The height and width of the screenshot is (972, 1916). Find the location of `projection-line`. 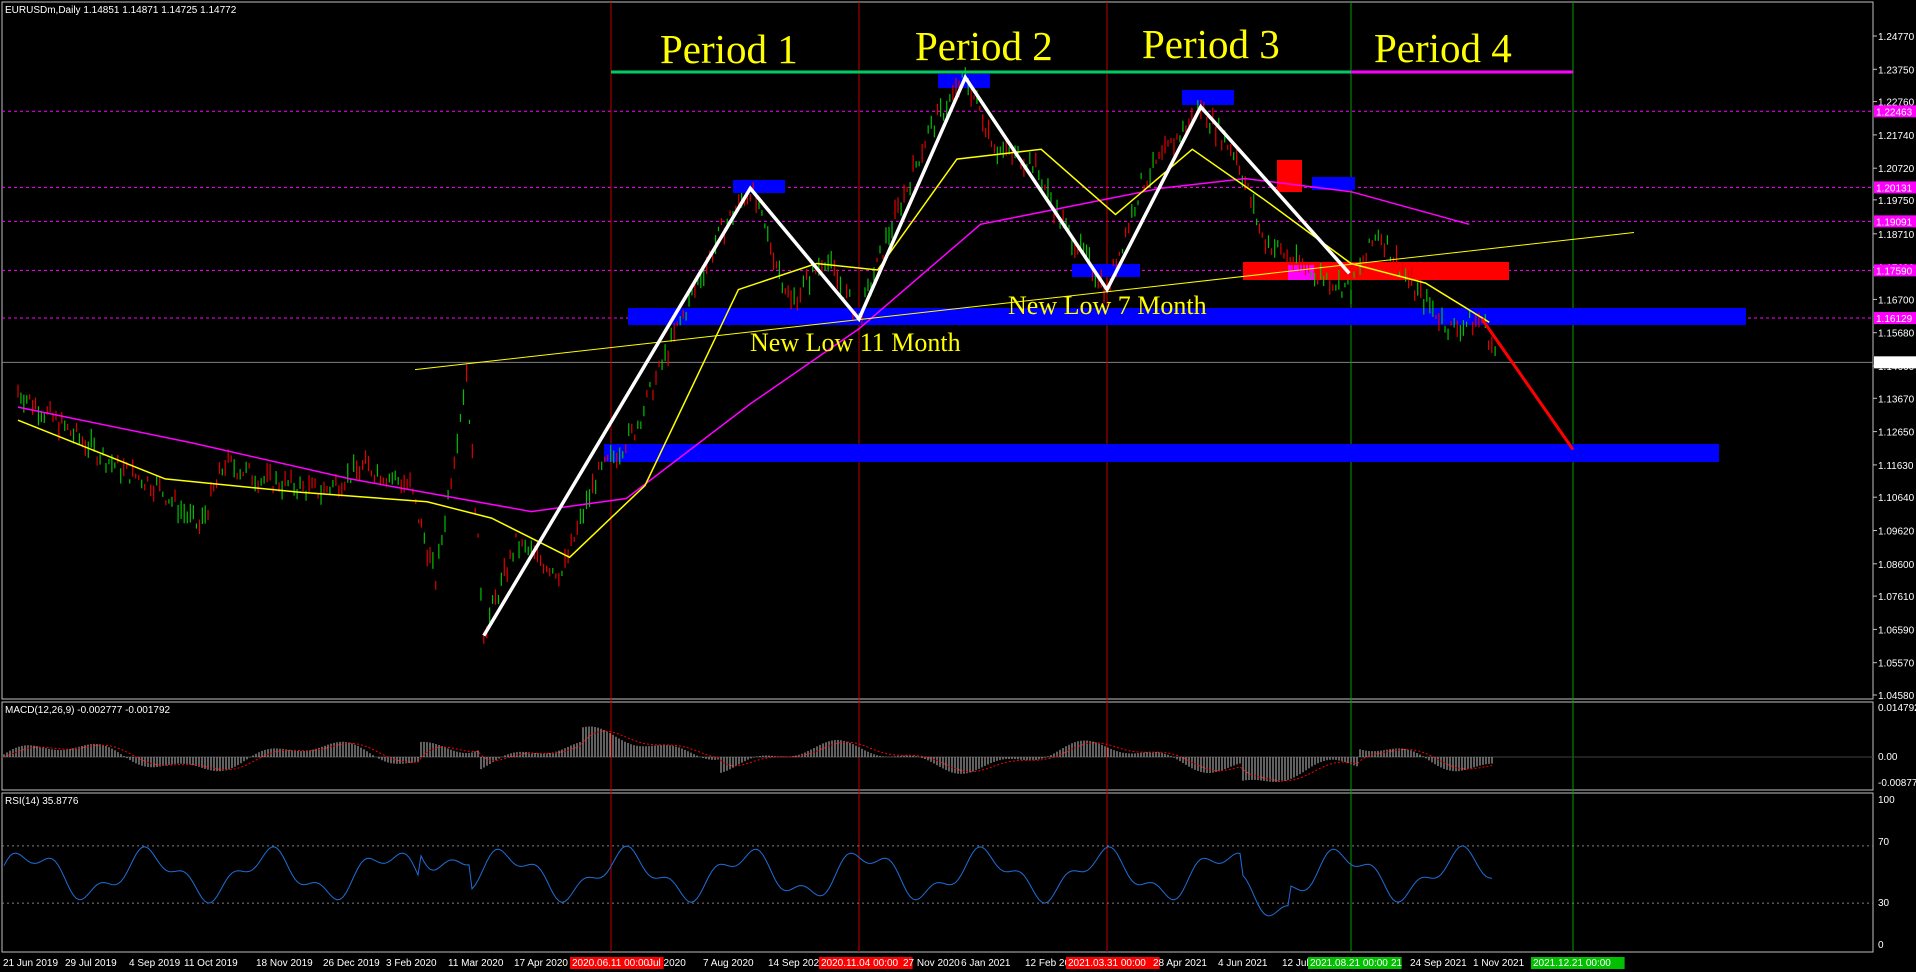

projection-line is located at coordinates (1527, 384).